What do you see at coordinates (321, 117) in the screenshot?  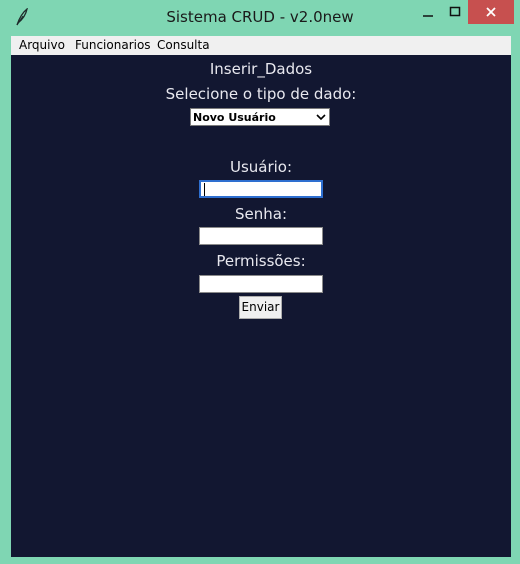 I see `chevron-down-icon` at bounding box center [321, 117].